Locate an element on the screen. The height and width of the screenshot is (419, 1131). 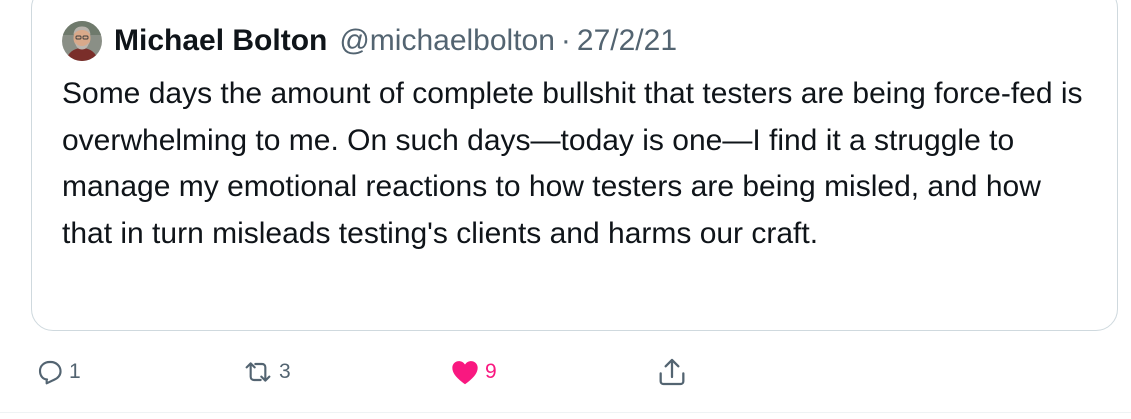
reply-count: 1 is located at coordinates (75, 371).